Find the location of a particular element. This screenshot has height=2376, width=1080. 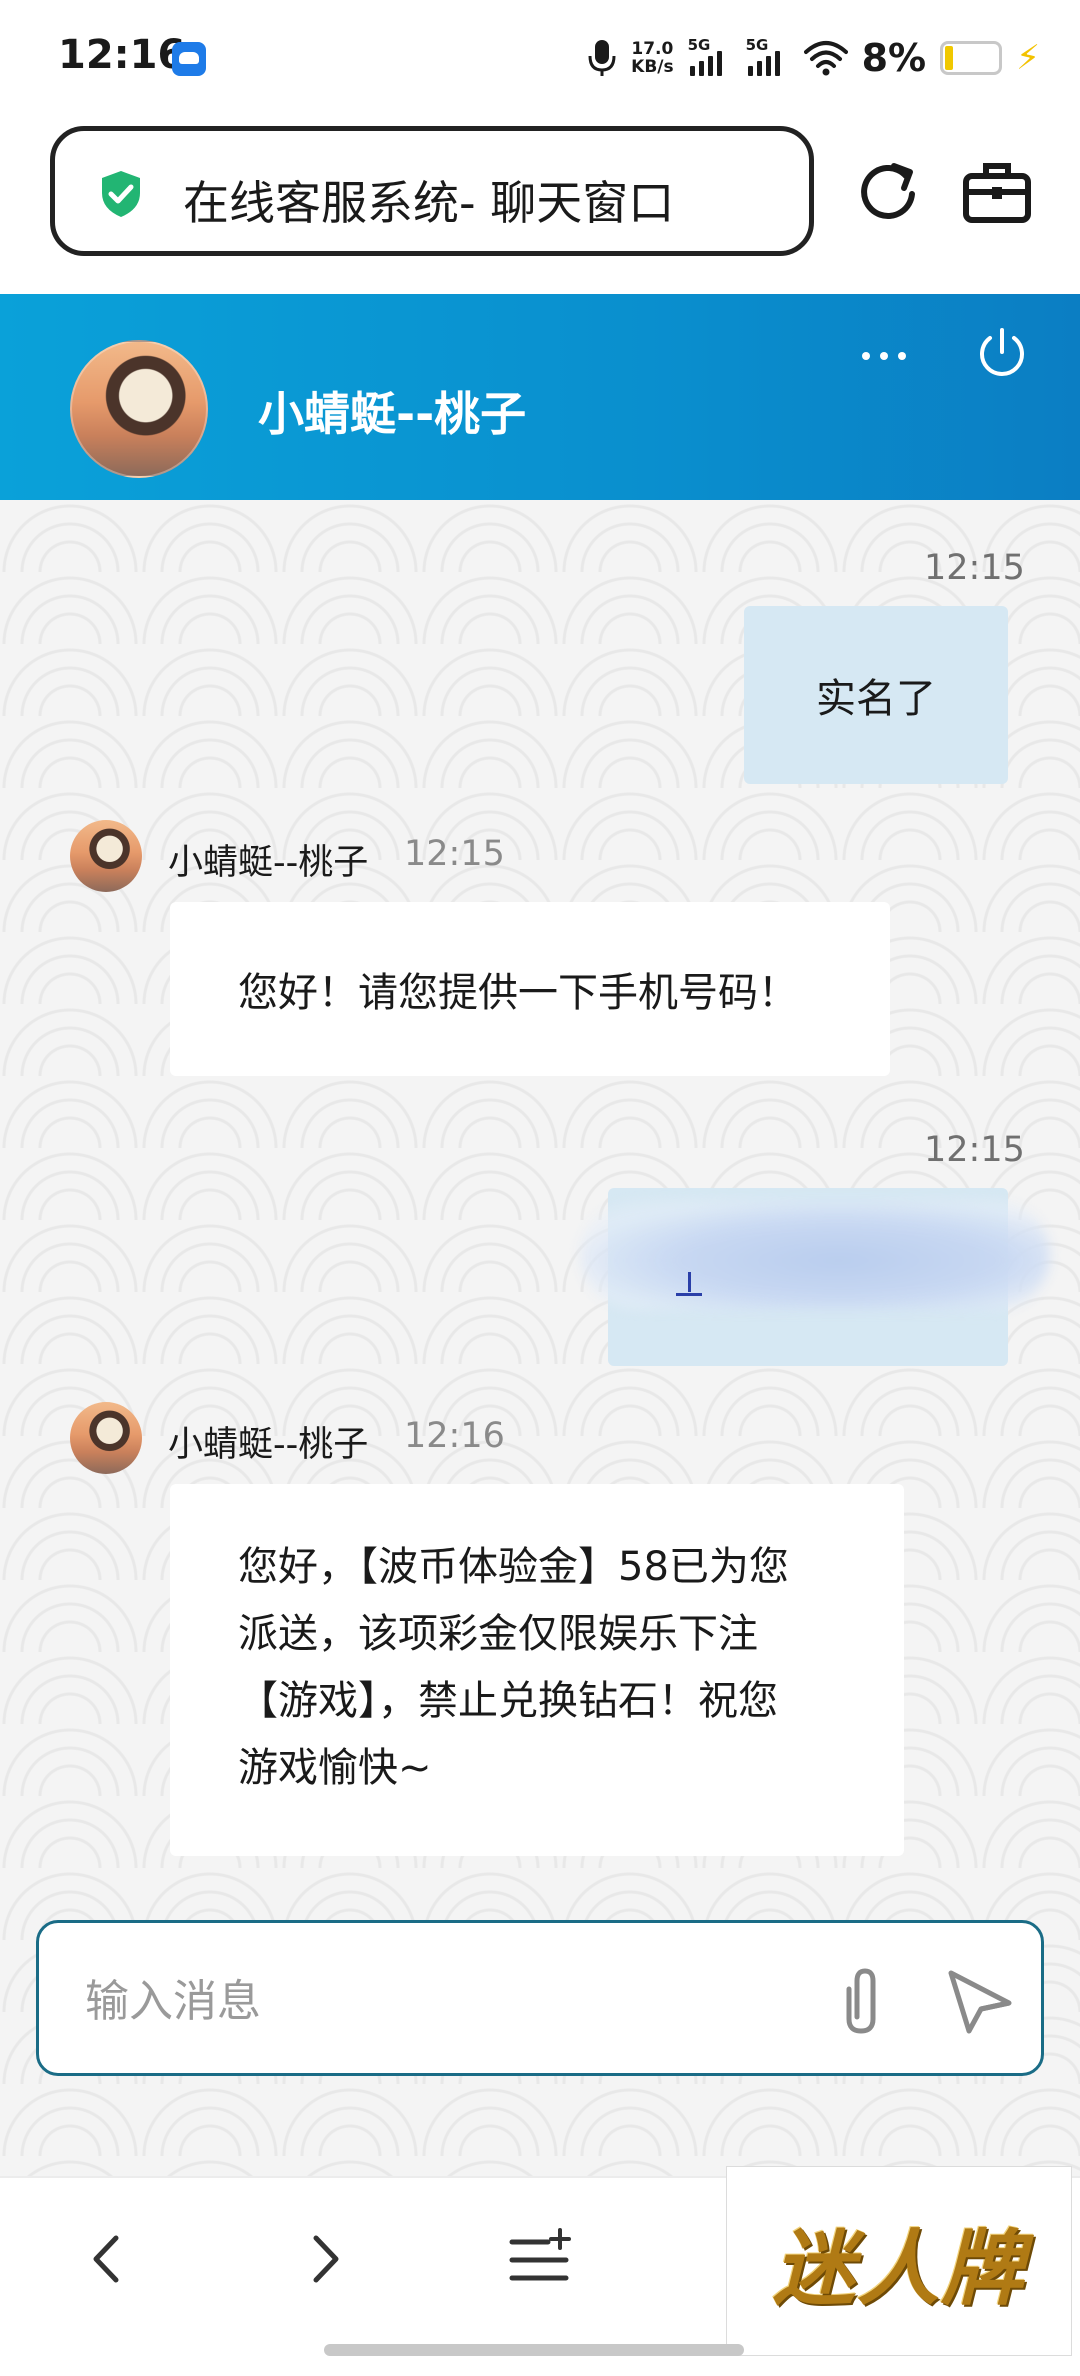

brand-logo: 迷人牌 is located at coordinates (899, 2261).